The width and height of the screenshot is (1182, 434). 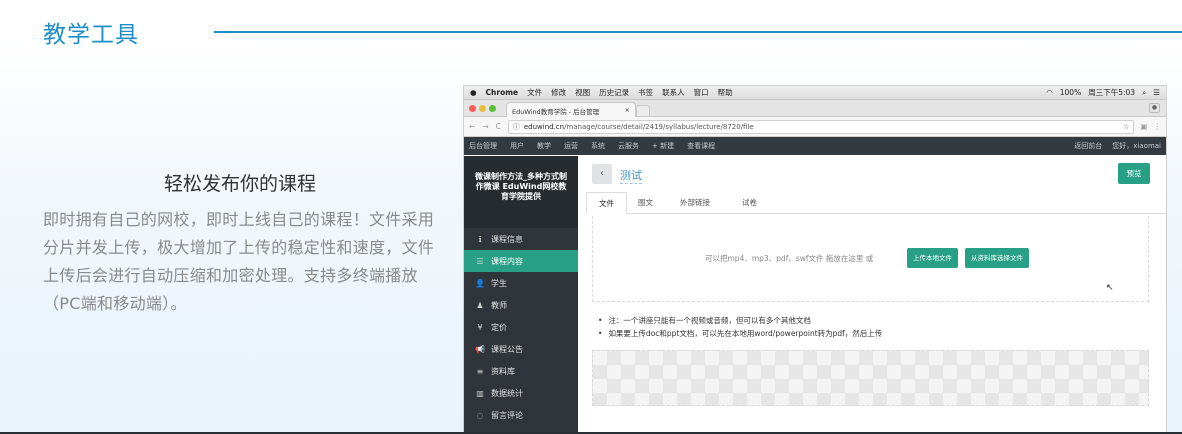 What do you see at coordinates (673, 92) in the screenshot?
I see `menu-contacts: 联系人` at bounding box center [673, 92].